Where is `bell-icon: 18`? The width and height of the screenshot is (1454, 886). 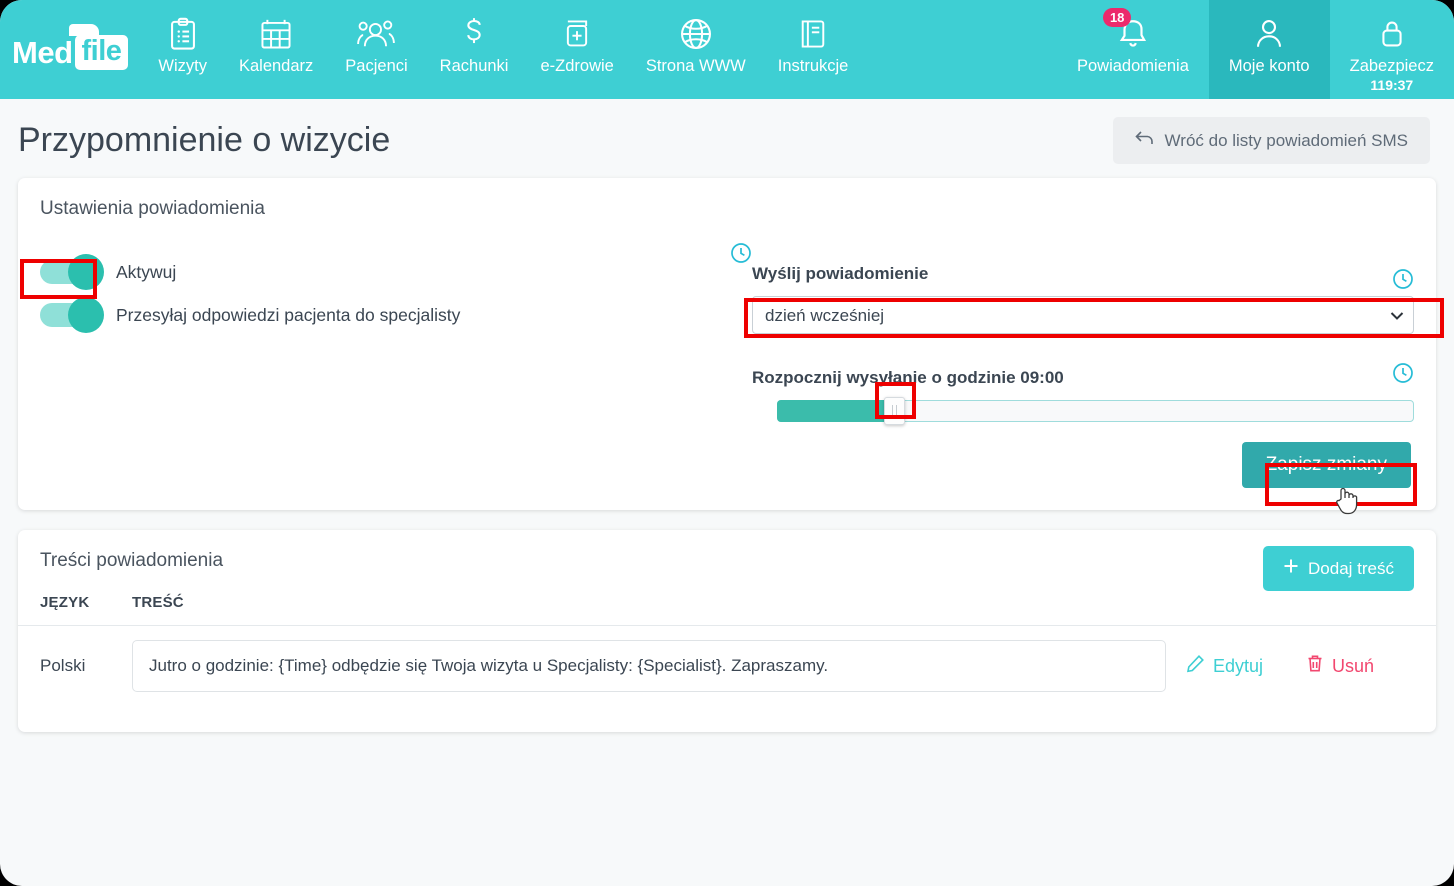
bell-icon: 18 is located at coordinates (1125, 31).